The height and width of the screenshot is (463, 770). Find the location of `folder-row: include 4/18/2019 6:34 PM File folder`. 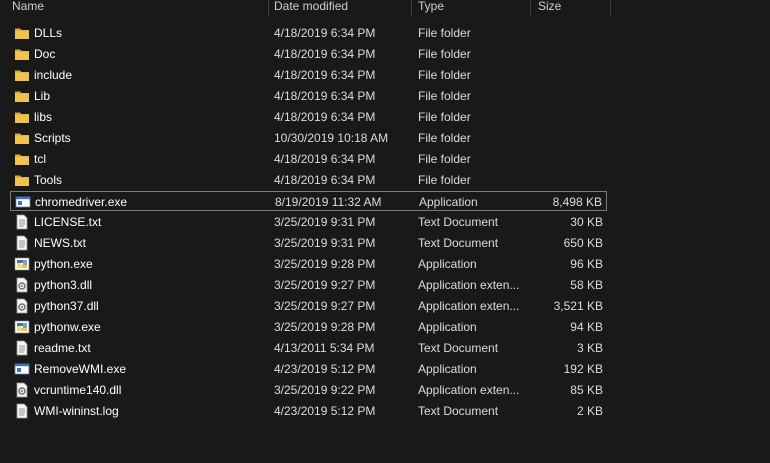

folder-row: include 4/18/2019 6:34 PM File folder is located at coordinates (308, 75).